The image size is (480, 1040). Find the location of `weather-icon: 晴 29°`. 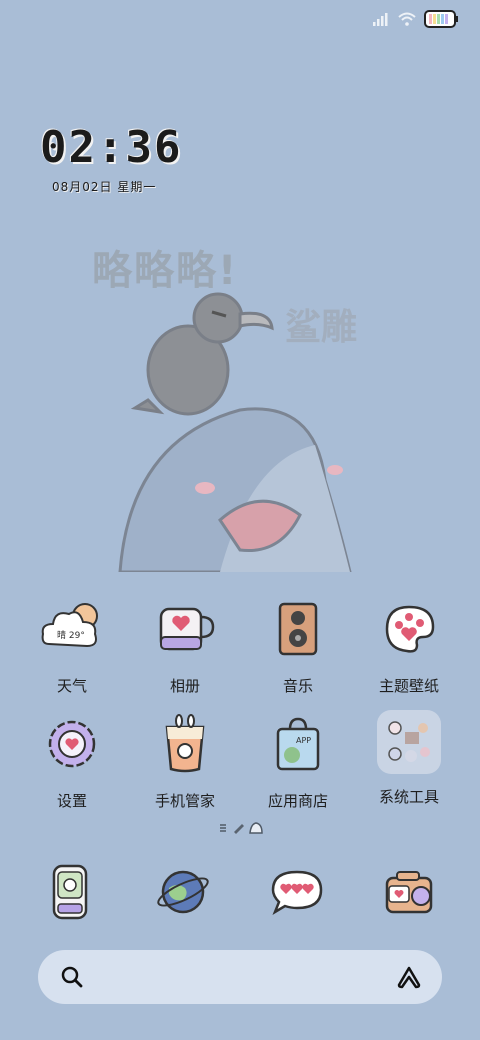

weather-icon: 晴 29° is located at coordinates (72, 629).